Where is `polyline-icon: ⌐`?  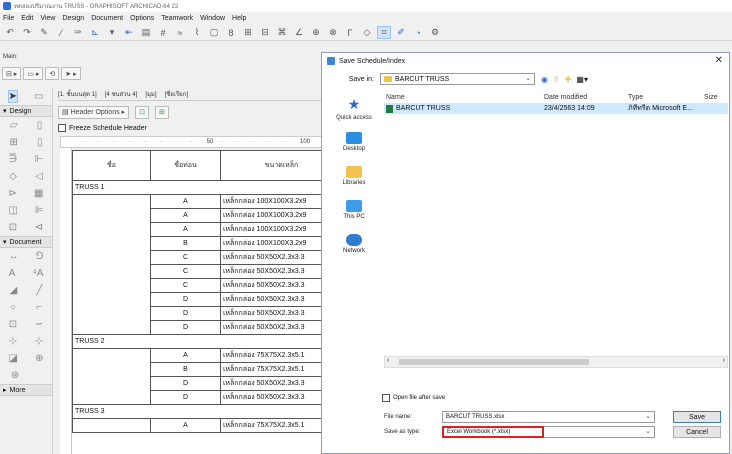
polyline-icon: ⌐ is located at coordinates (39, 307).